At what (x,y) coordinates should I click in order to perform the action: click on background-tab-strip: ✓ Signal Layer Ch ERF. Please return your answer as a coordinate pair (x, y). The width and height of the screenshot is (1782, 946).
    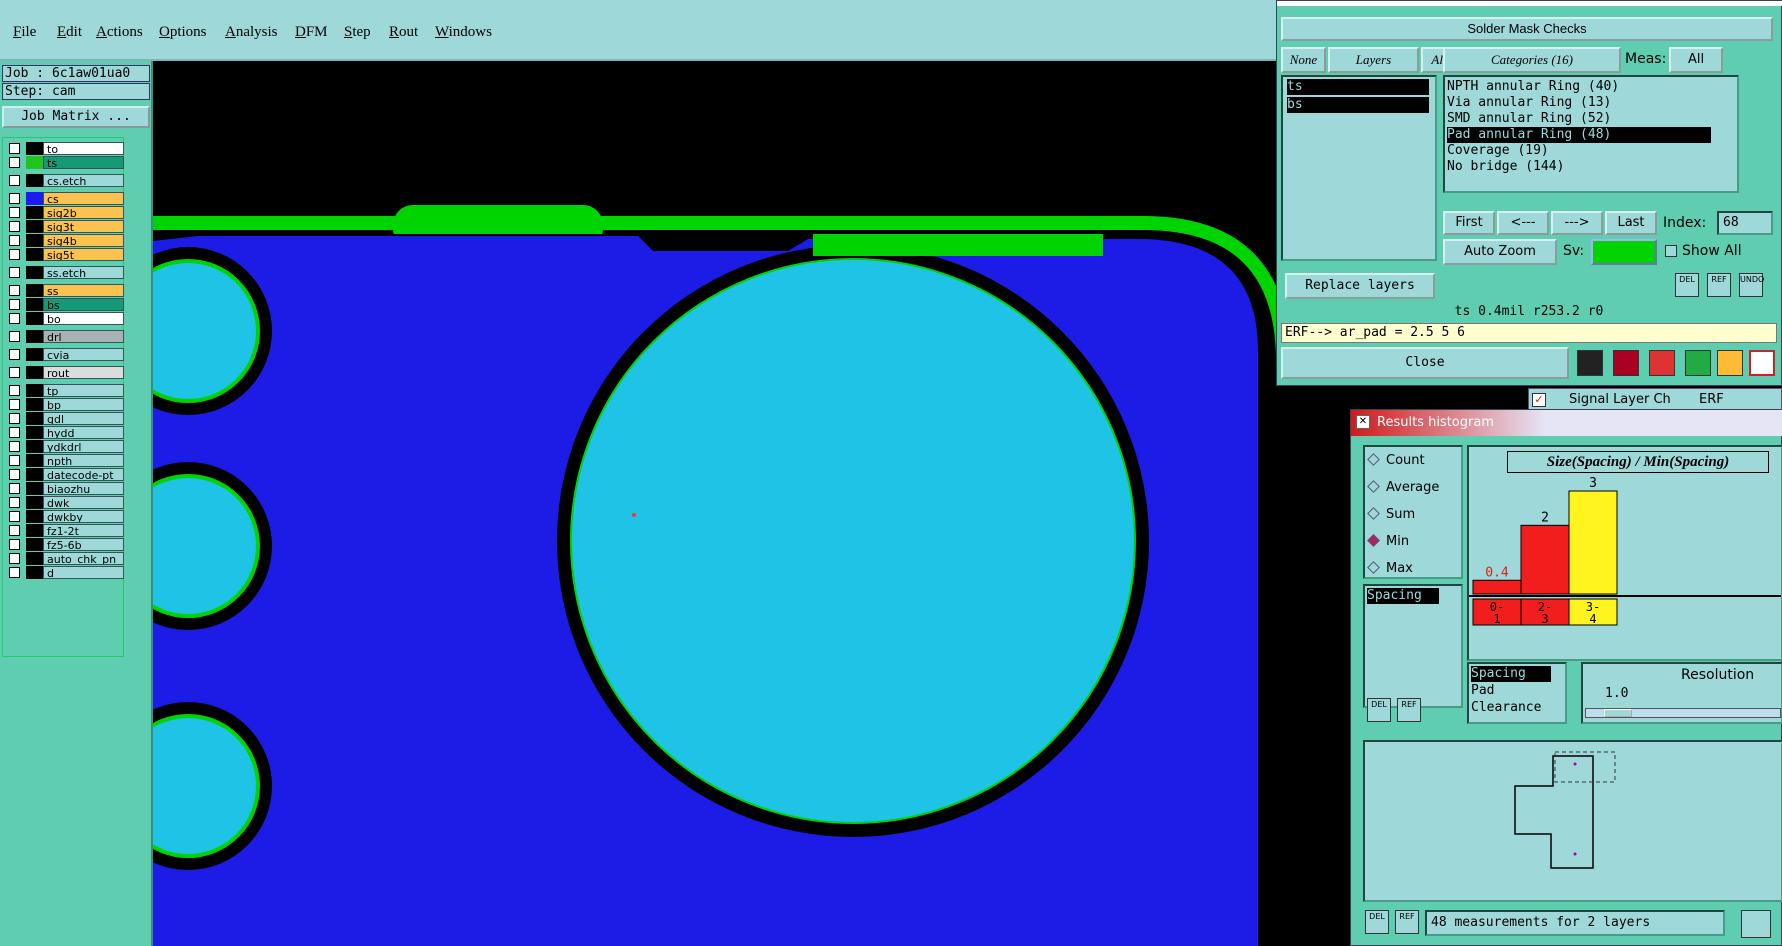
    Looking at the image, I should click on (1655, 399).